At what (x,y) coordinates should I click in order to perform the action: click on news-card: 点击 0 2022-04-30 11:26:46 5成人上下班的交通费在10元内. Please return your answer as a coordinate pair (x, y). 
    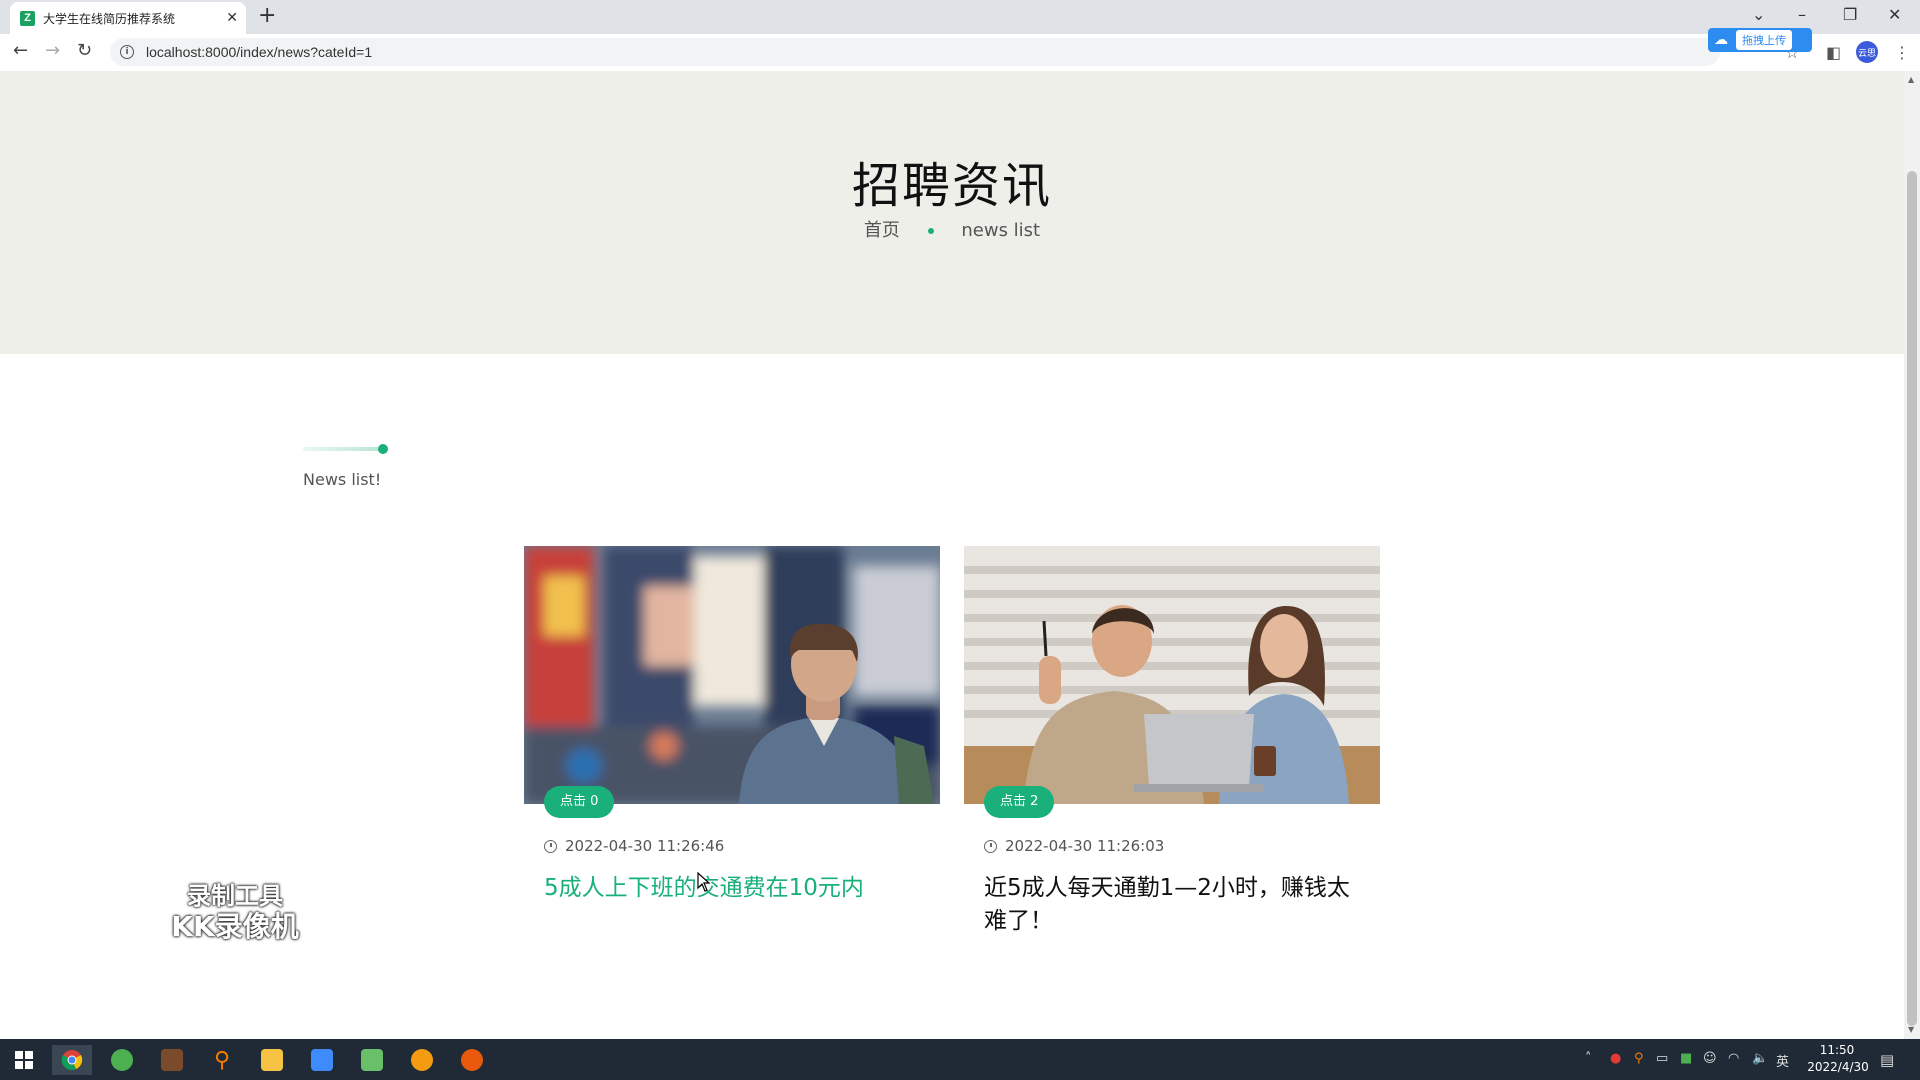
    Looking at the image, I should click on (732, 756).